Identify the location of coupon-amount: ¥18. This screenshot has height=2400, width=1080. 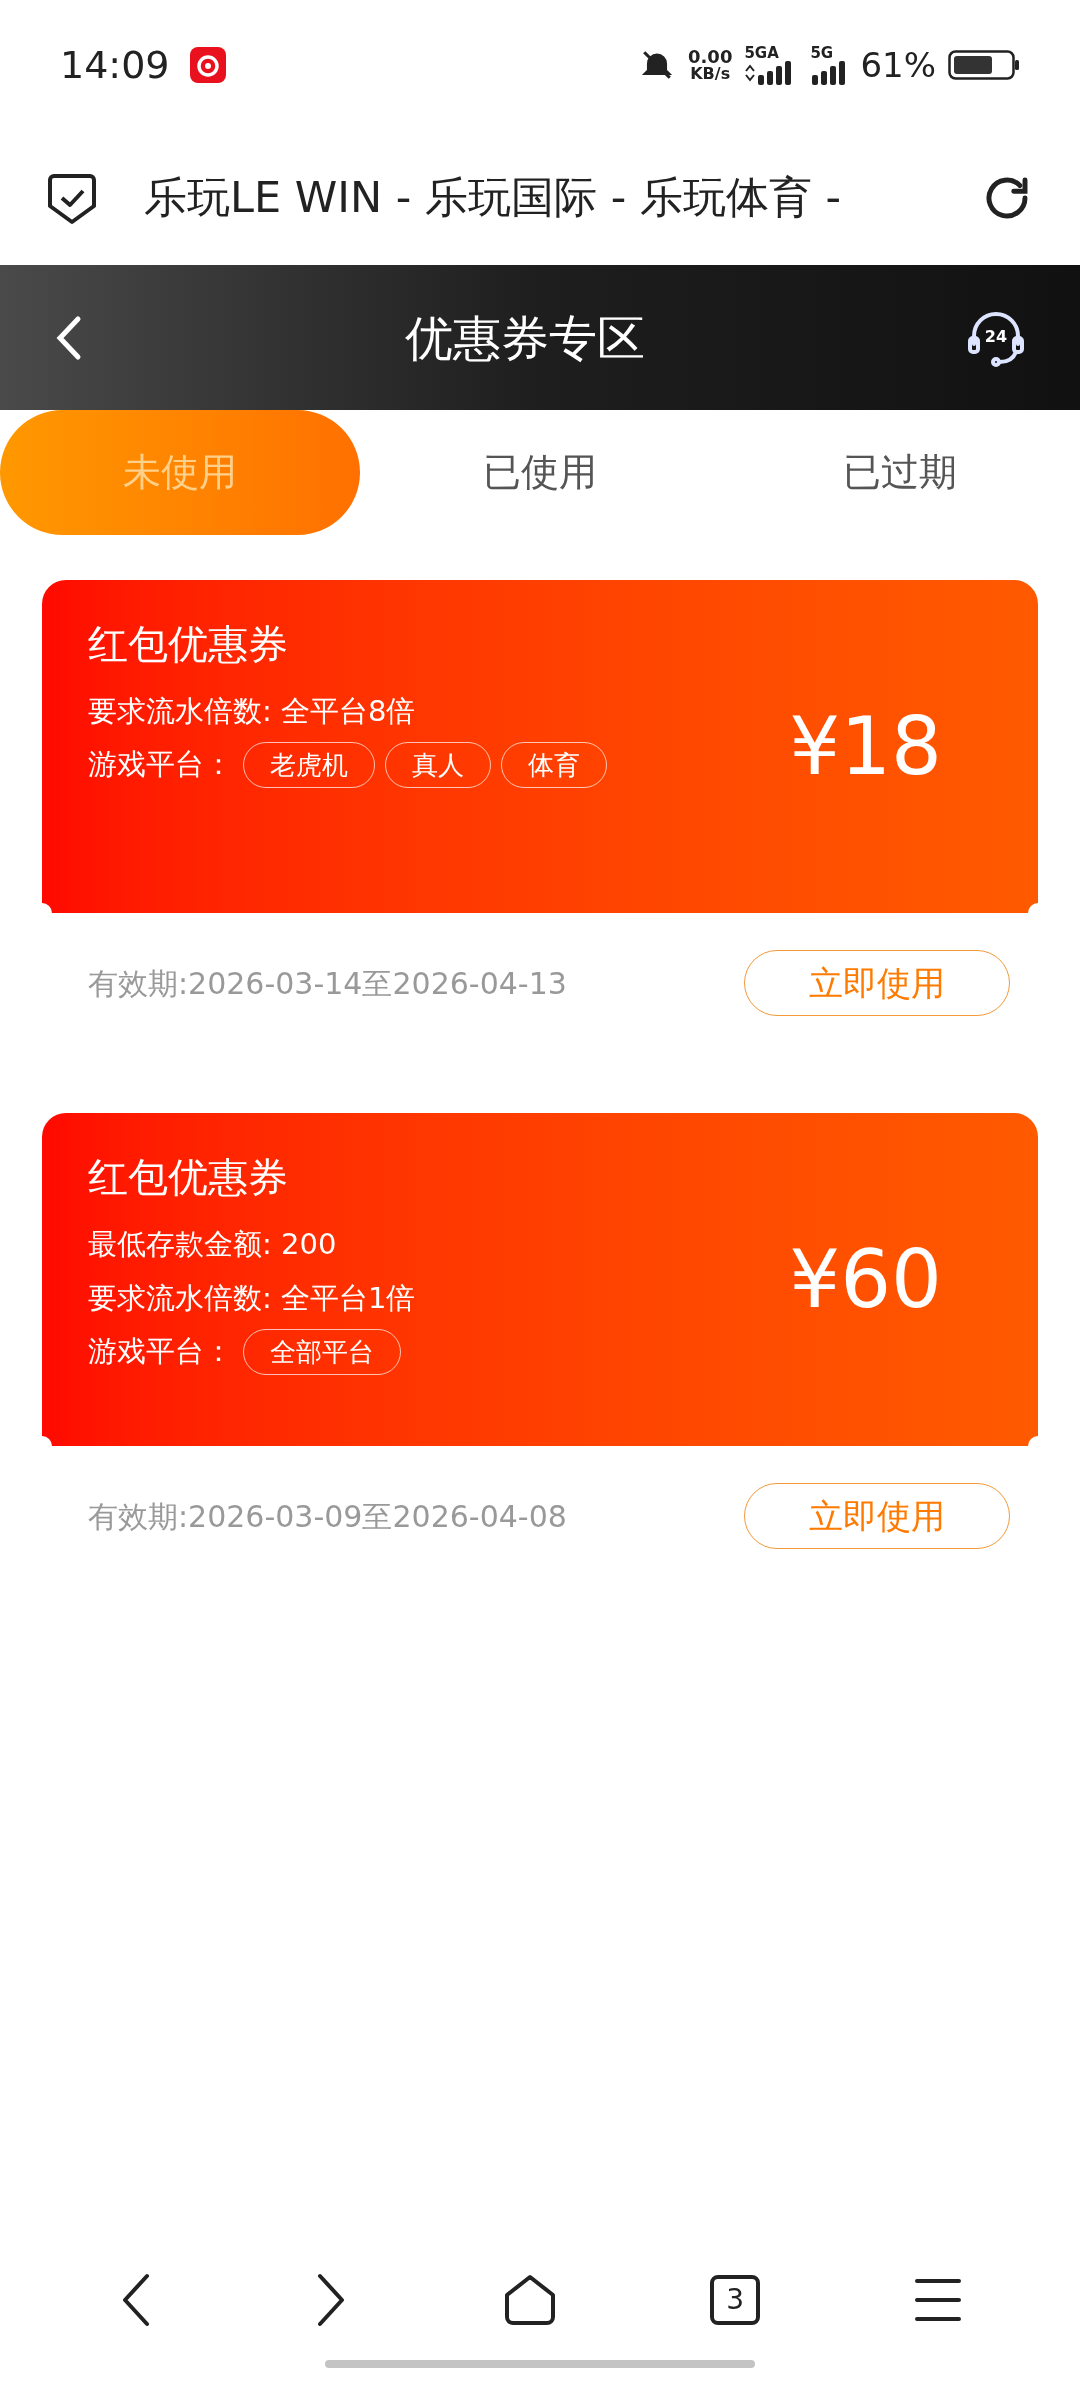
(865, 746).